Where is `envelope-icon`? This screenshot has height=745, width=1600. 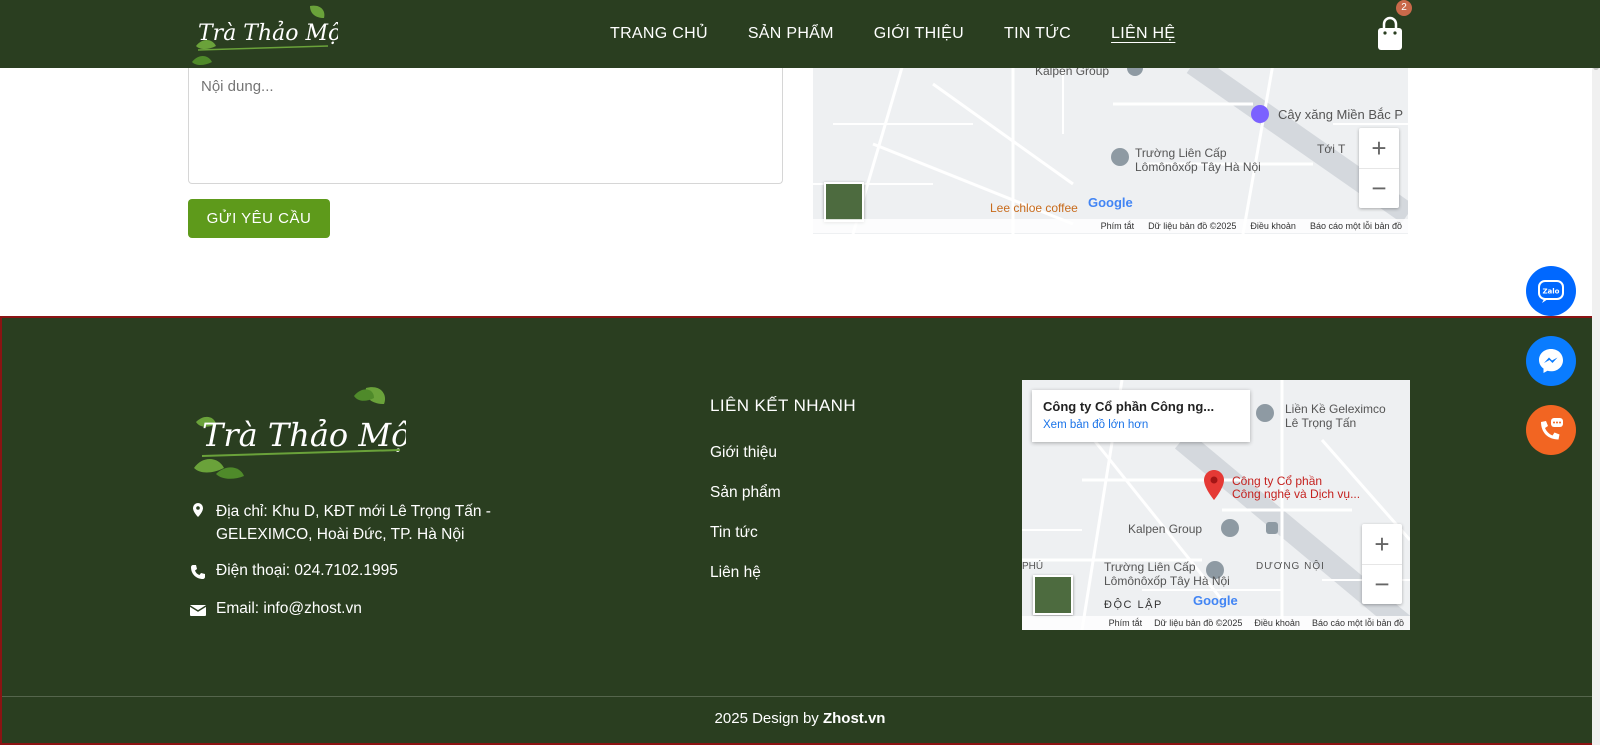 envelope-icon is located at coordinates (198, 610).